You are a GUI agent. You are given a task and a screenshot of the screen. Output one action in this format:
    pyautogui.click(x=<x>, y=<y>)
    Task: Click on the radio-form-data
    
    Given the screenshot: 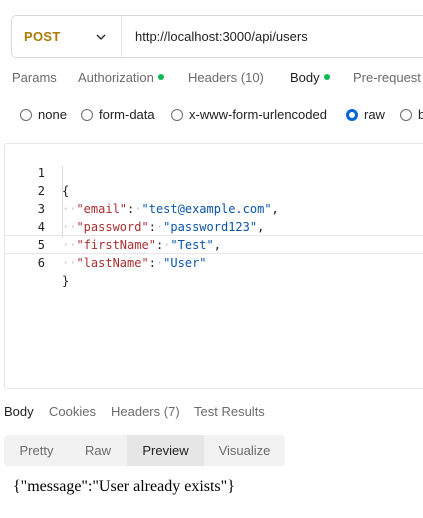 What is the action you would take?
    pyautogui.click(x=87, y=114)
    